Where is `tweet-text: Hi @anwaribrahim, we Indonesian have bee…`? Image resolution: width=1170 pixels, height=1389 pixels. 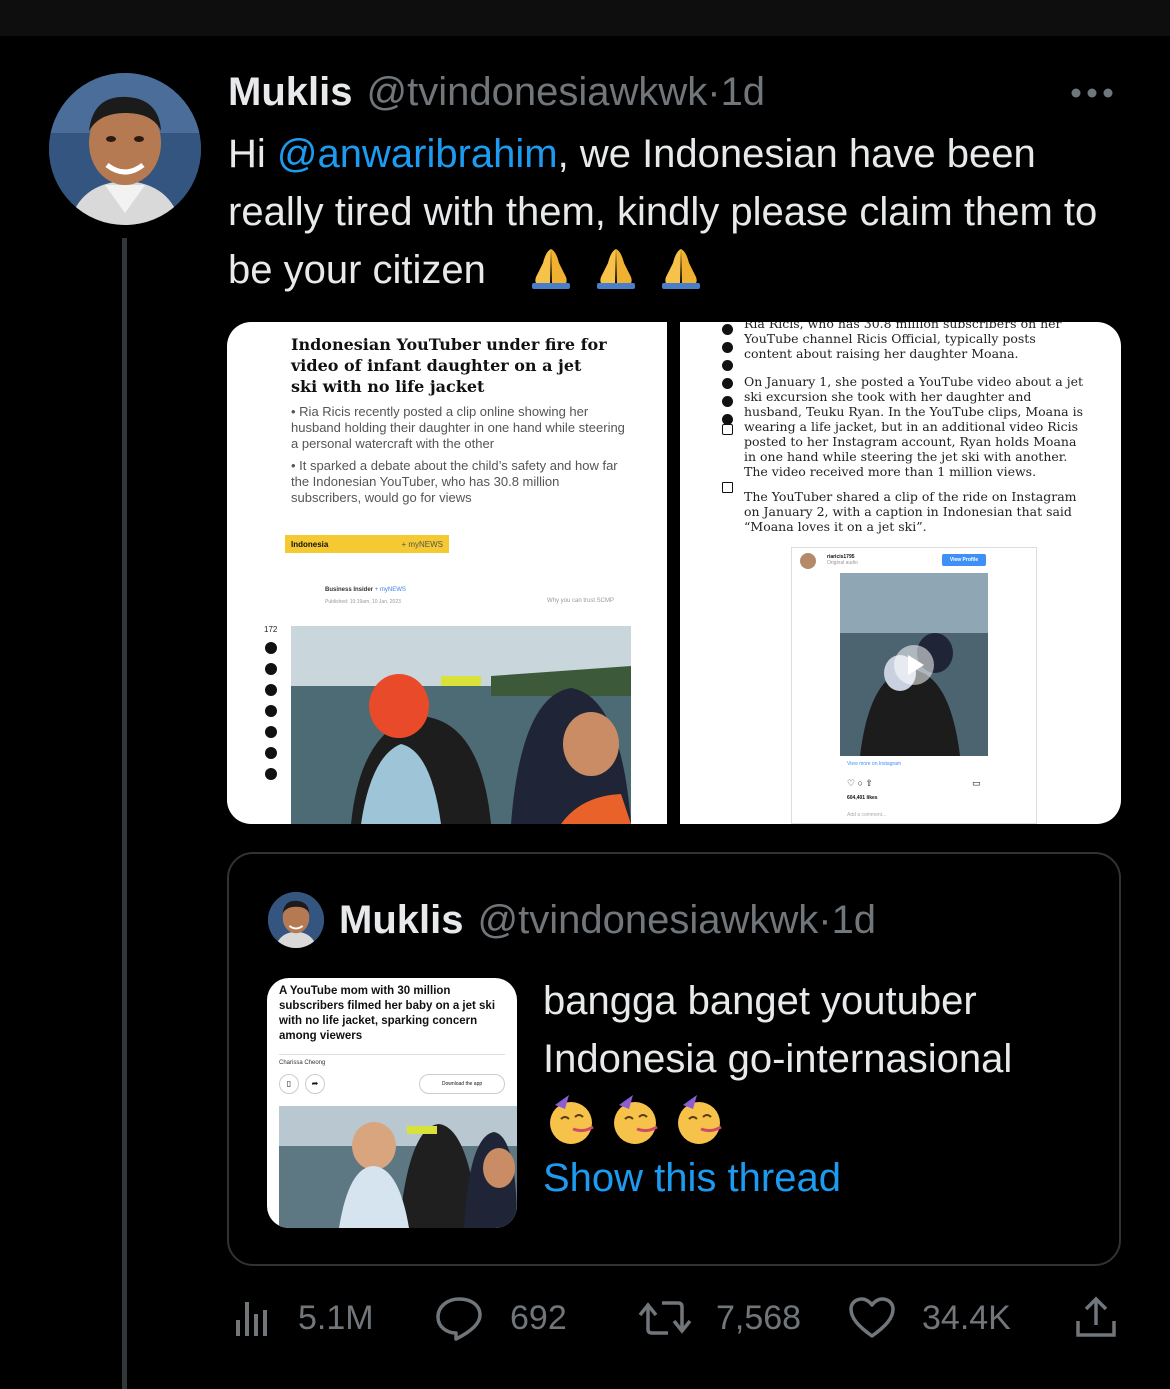 tweet-text: Hi @anwaribrahim, we Indonesian have bee… is located at coordinates (683, 212).